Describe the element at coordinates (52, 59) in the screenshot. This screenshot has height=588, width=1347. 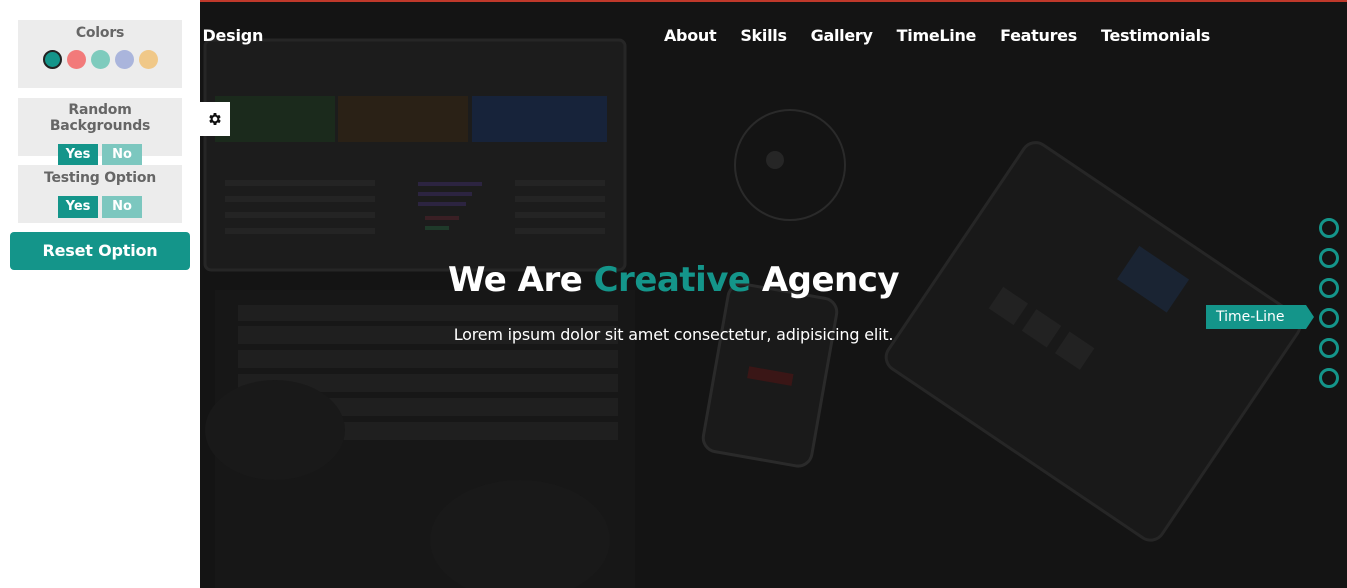
I see `color-swatch-teal` at that location.